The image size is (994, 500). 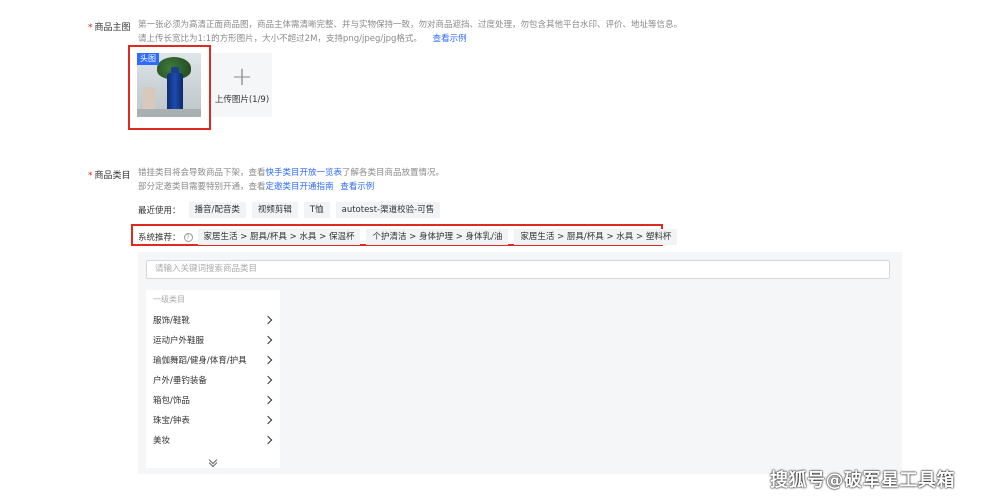 What do you see at coordinates (169, 299) in the screenshot?
I see `level1-header: 一级类目` at bounding box center [169, 299].